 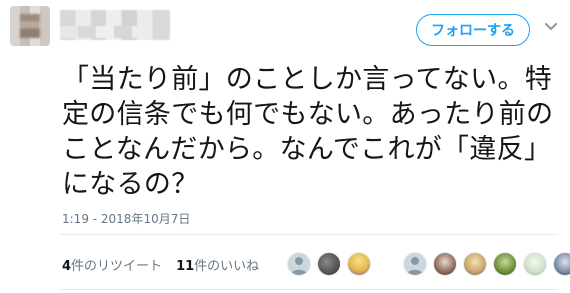 I want to click on follow-button: フォローする, so click(x=473, y=30).